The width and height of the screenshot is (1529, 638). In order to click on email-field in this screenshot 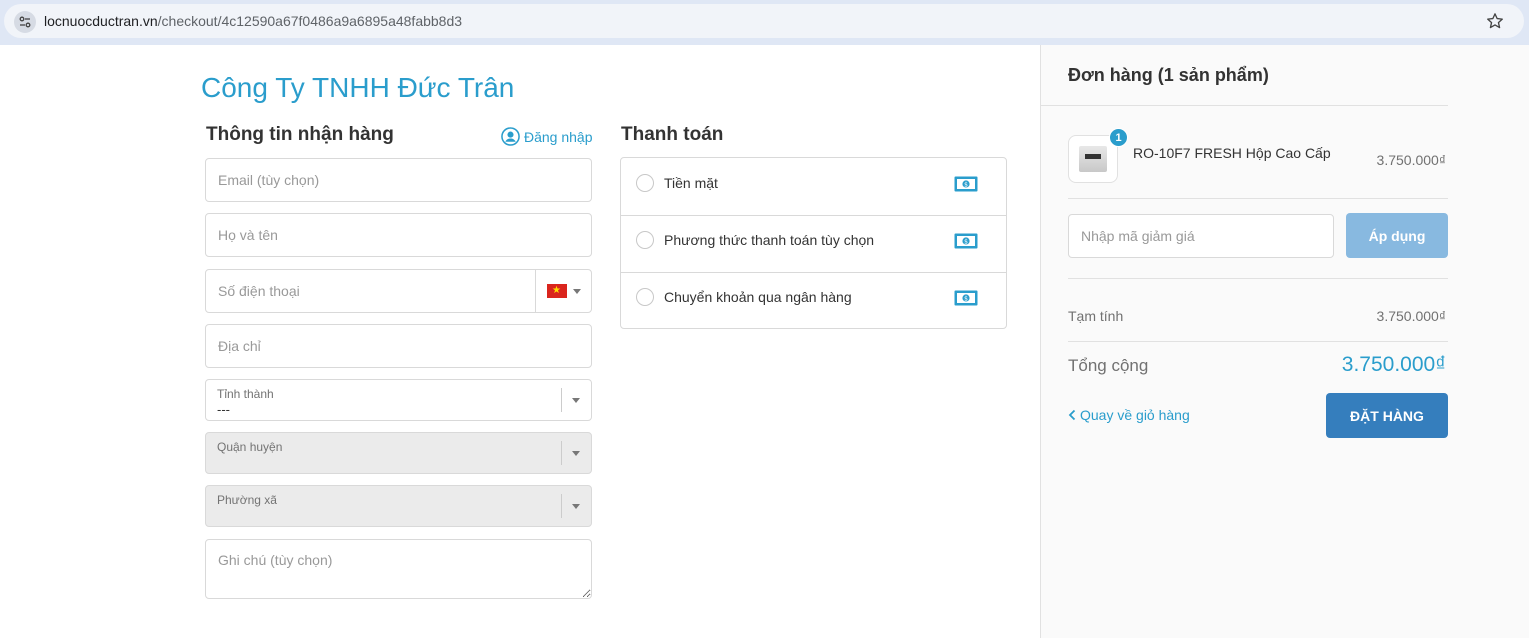, I will do `click(398, 180)`.